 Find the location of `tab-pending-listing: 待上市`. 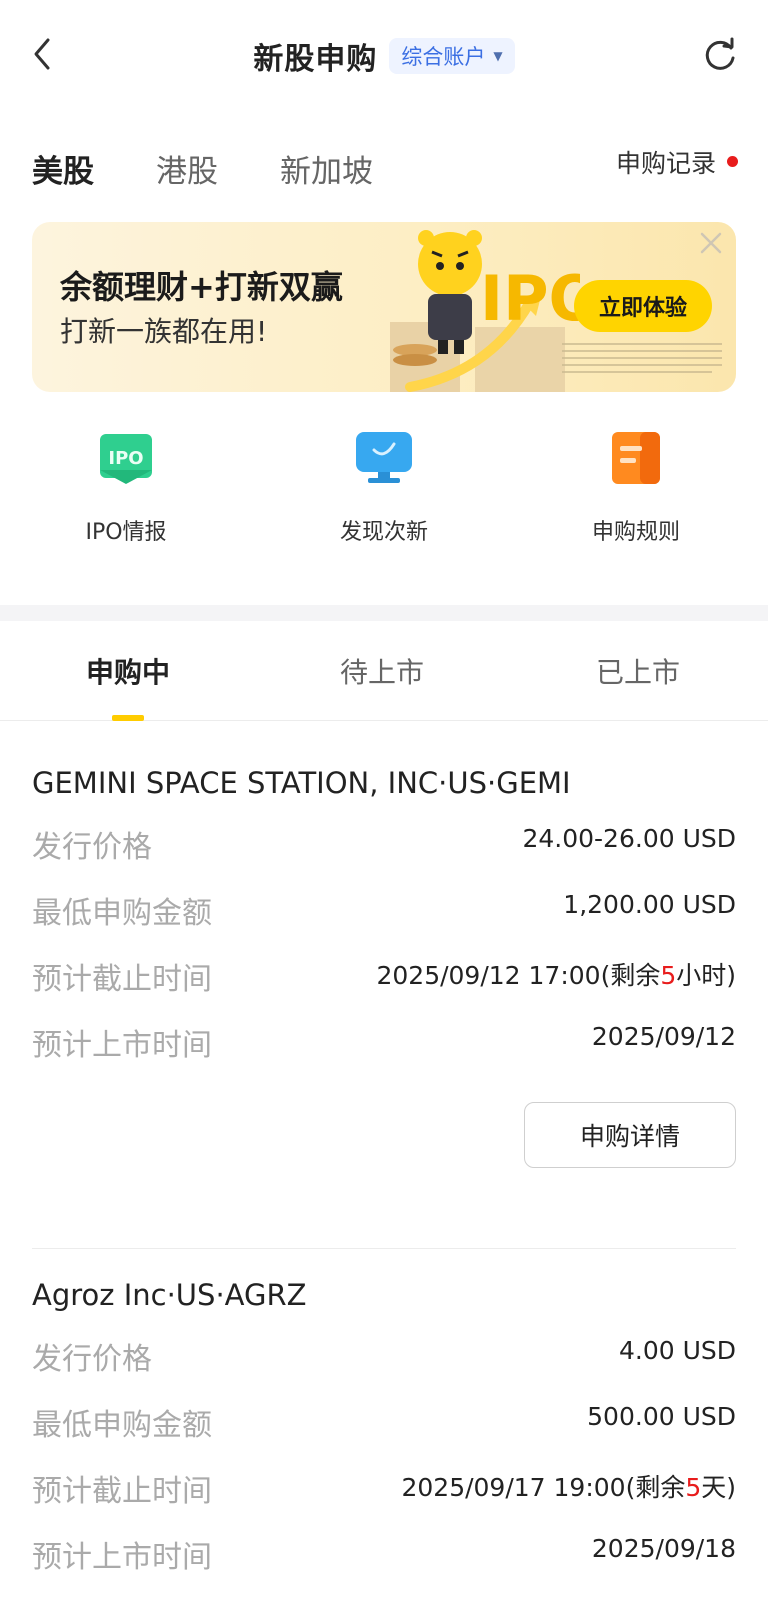

tab-pending-listing: 待上市 is located at coordinates (382, 671).